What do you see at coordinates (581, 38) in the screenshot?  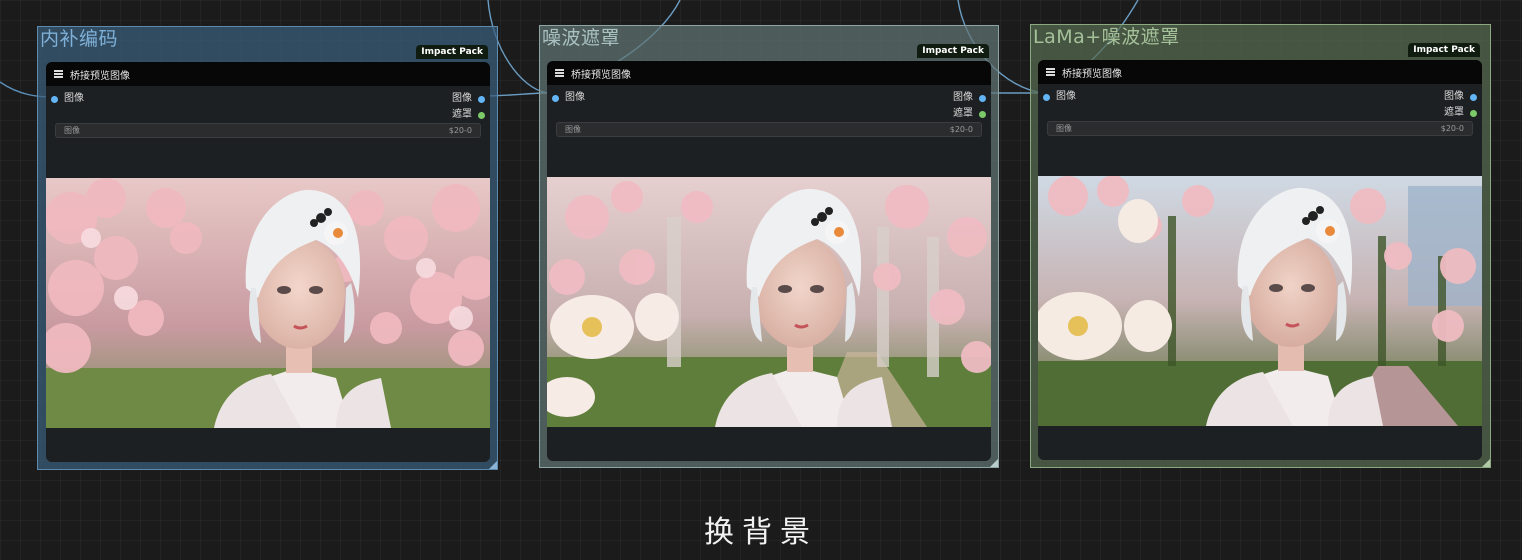 I see `group-title: 噪波遮罩` at bounding box center [581, 38].